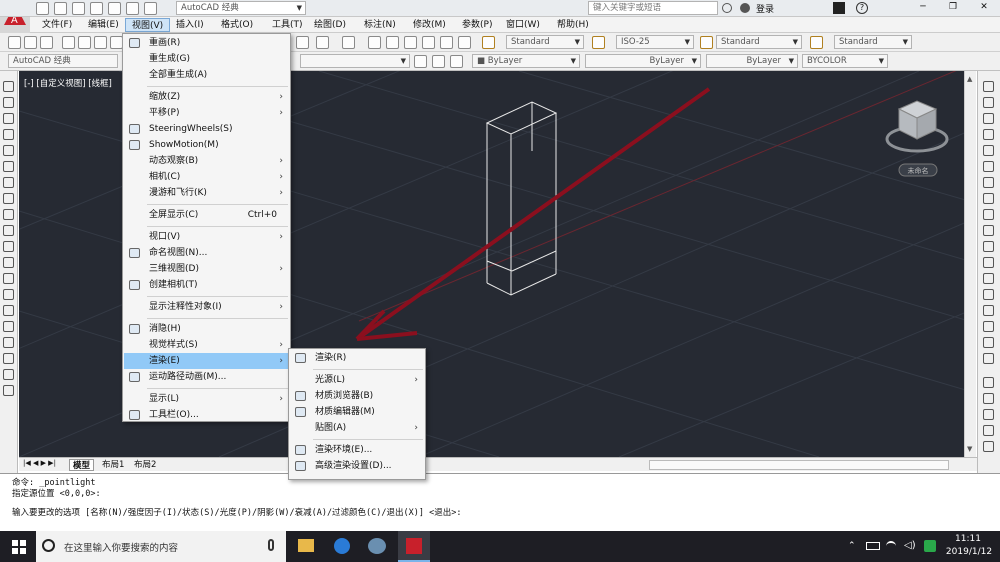 The image size is (1000, 562). I want to click on open-file-icon, so click(30, 42).